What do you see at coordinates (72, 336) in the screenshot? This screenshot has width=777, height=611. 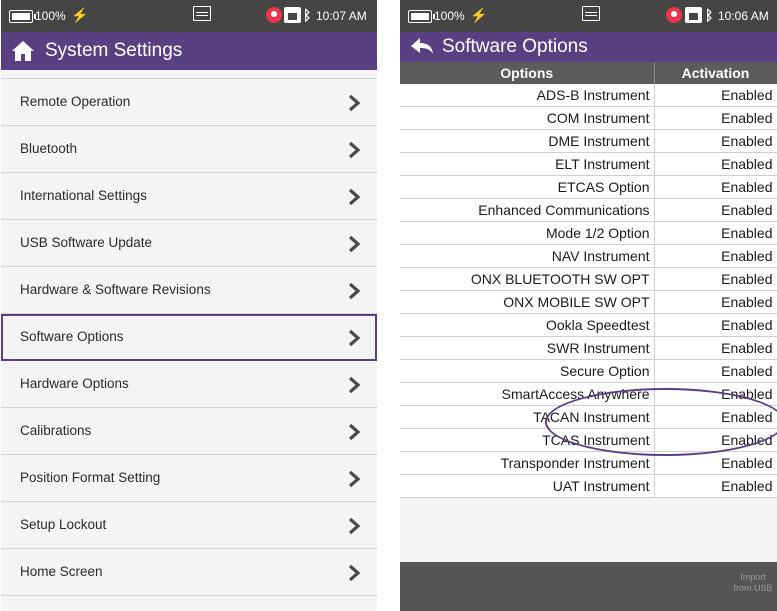 I see `menu-item-label: Software Options` at bounding box center [72, 336].